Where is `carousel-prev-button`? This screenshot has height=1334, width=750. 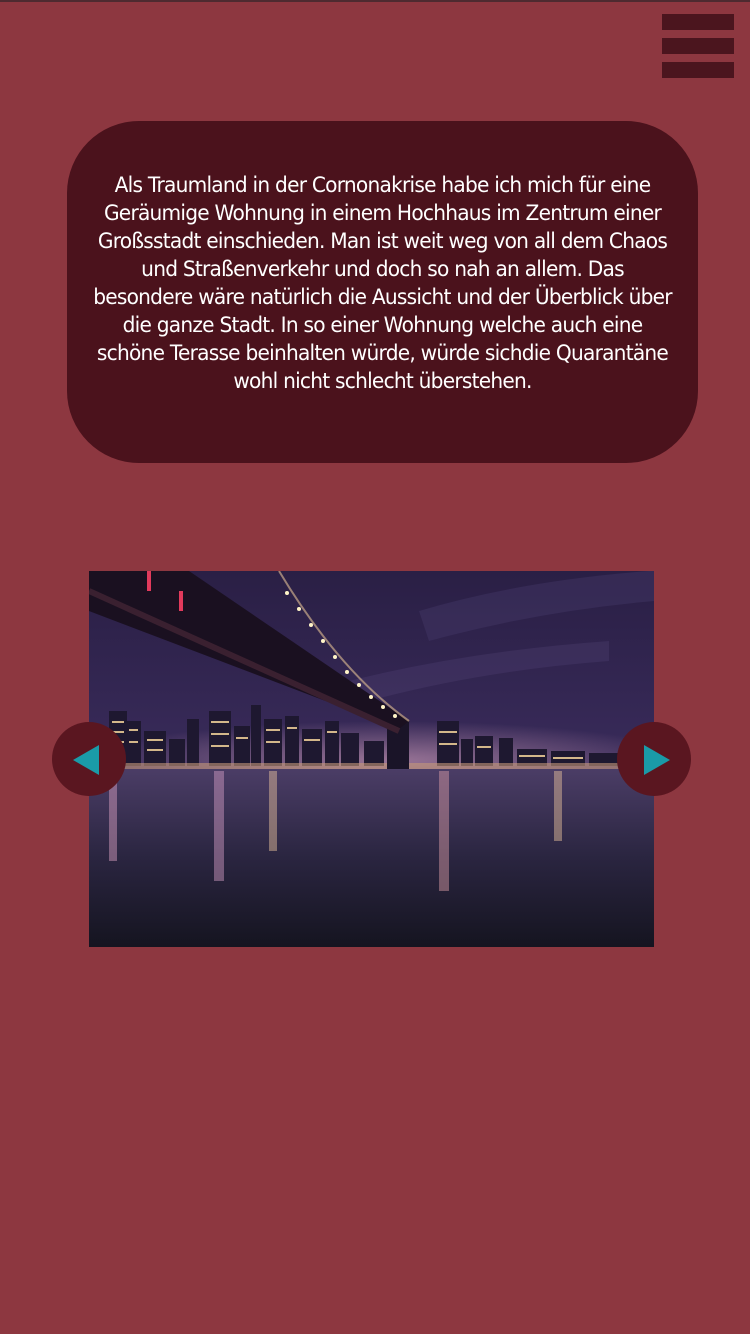
carousel-prev-button is located at coordinates (89, 759).